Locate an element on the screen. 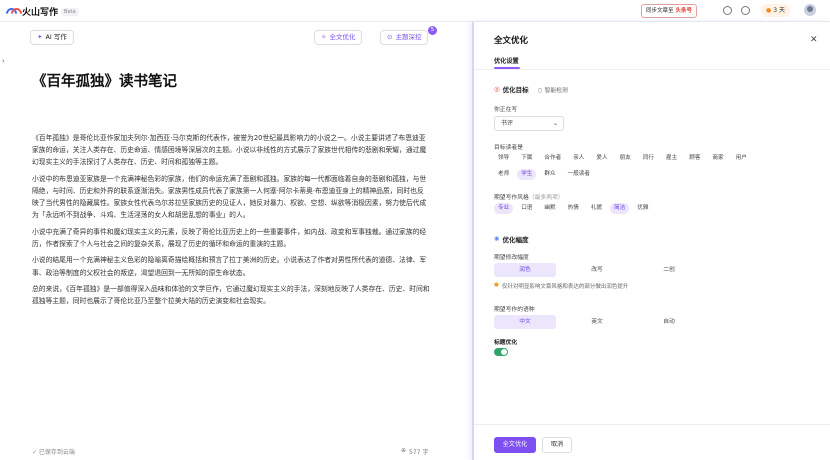 The width and height of the screenshot is (830, 460). lightbulb-icon: ● is located at coordinates (496, 285).